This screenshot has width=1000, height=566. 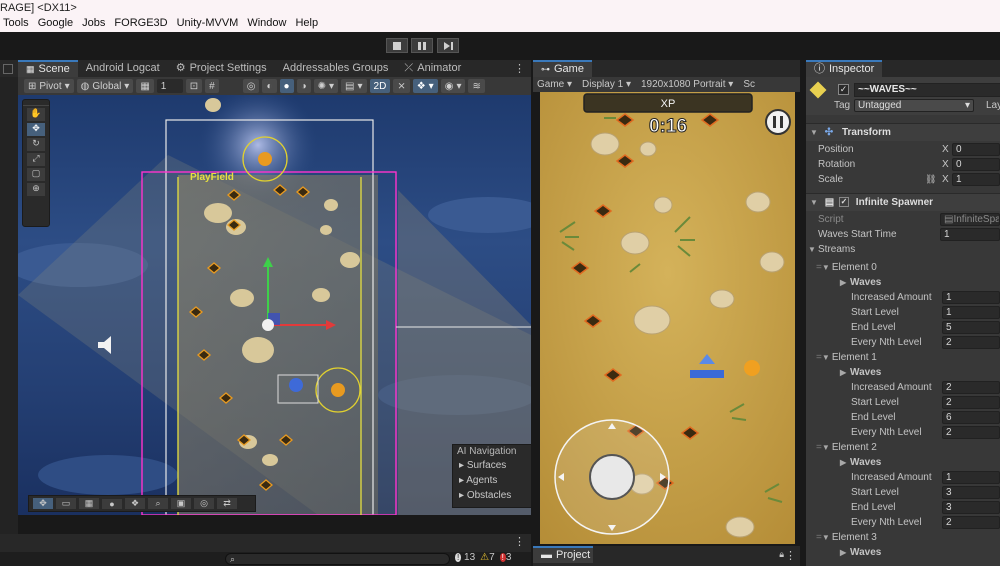 I want to click on tab-animator: ⤫ Animator, so click(x=432, y=68).